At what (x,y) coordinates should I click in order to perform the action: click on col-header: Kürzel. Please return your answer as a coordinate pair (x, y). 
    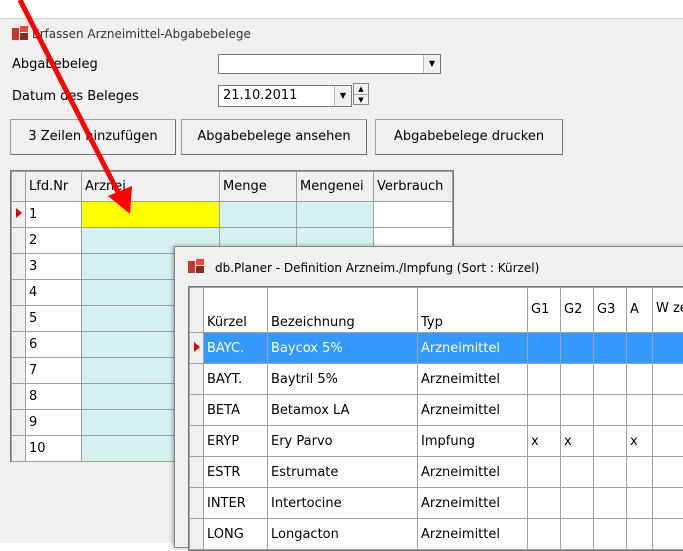
    Looking at the image, I should click on (236, 310).